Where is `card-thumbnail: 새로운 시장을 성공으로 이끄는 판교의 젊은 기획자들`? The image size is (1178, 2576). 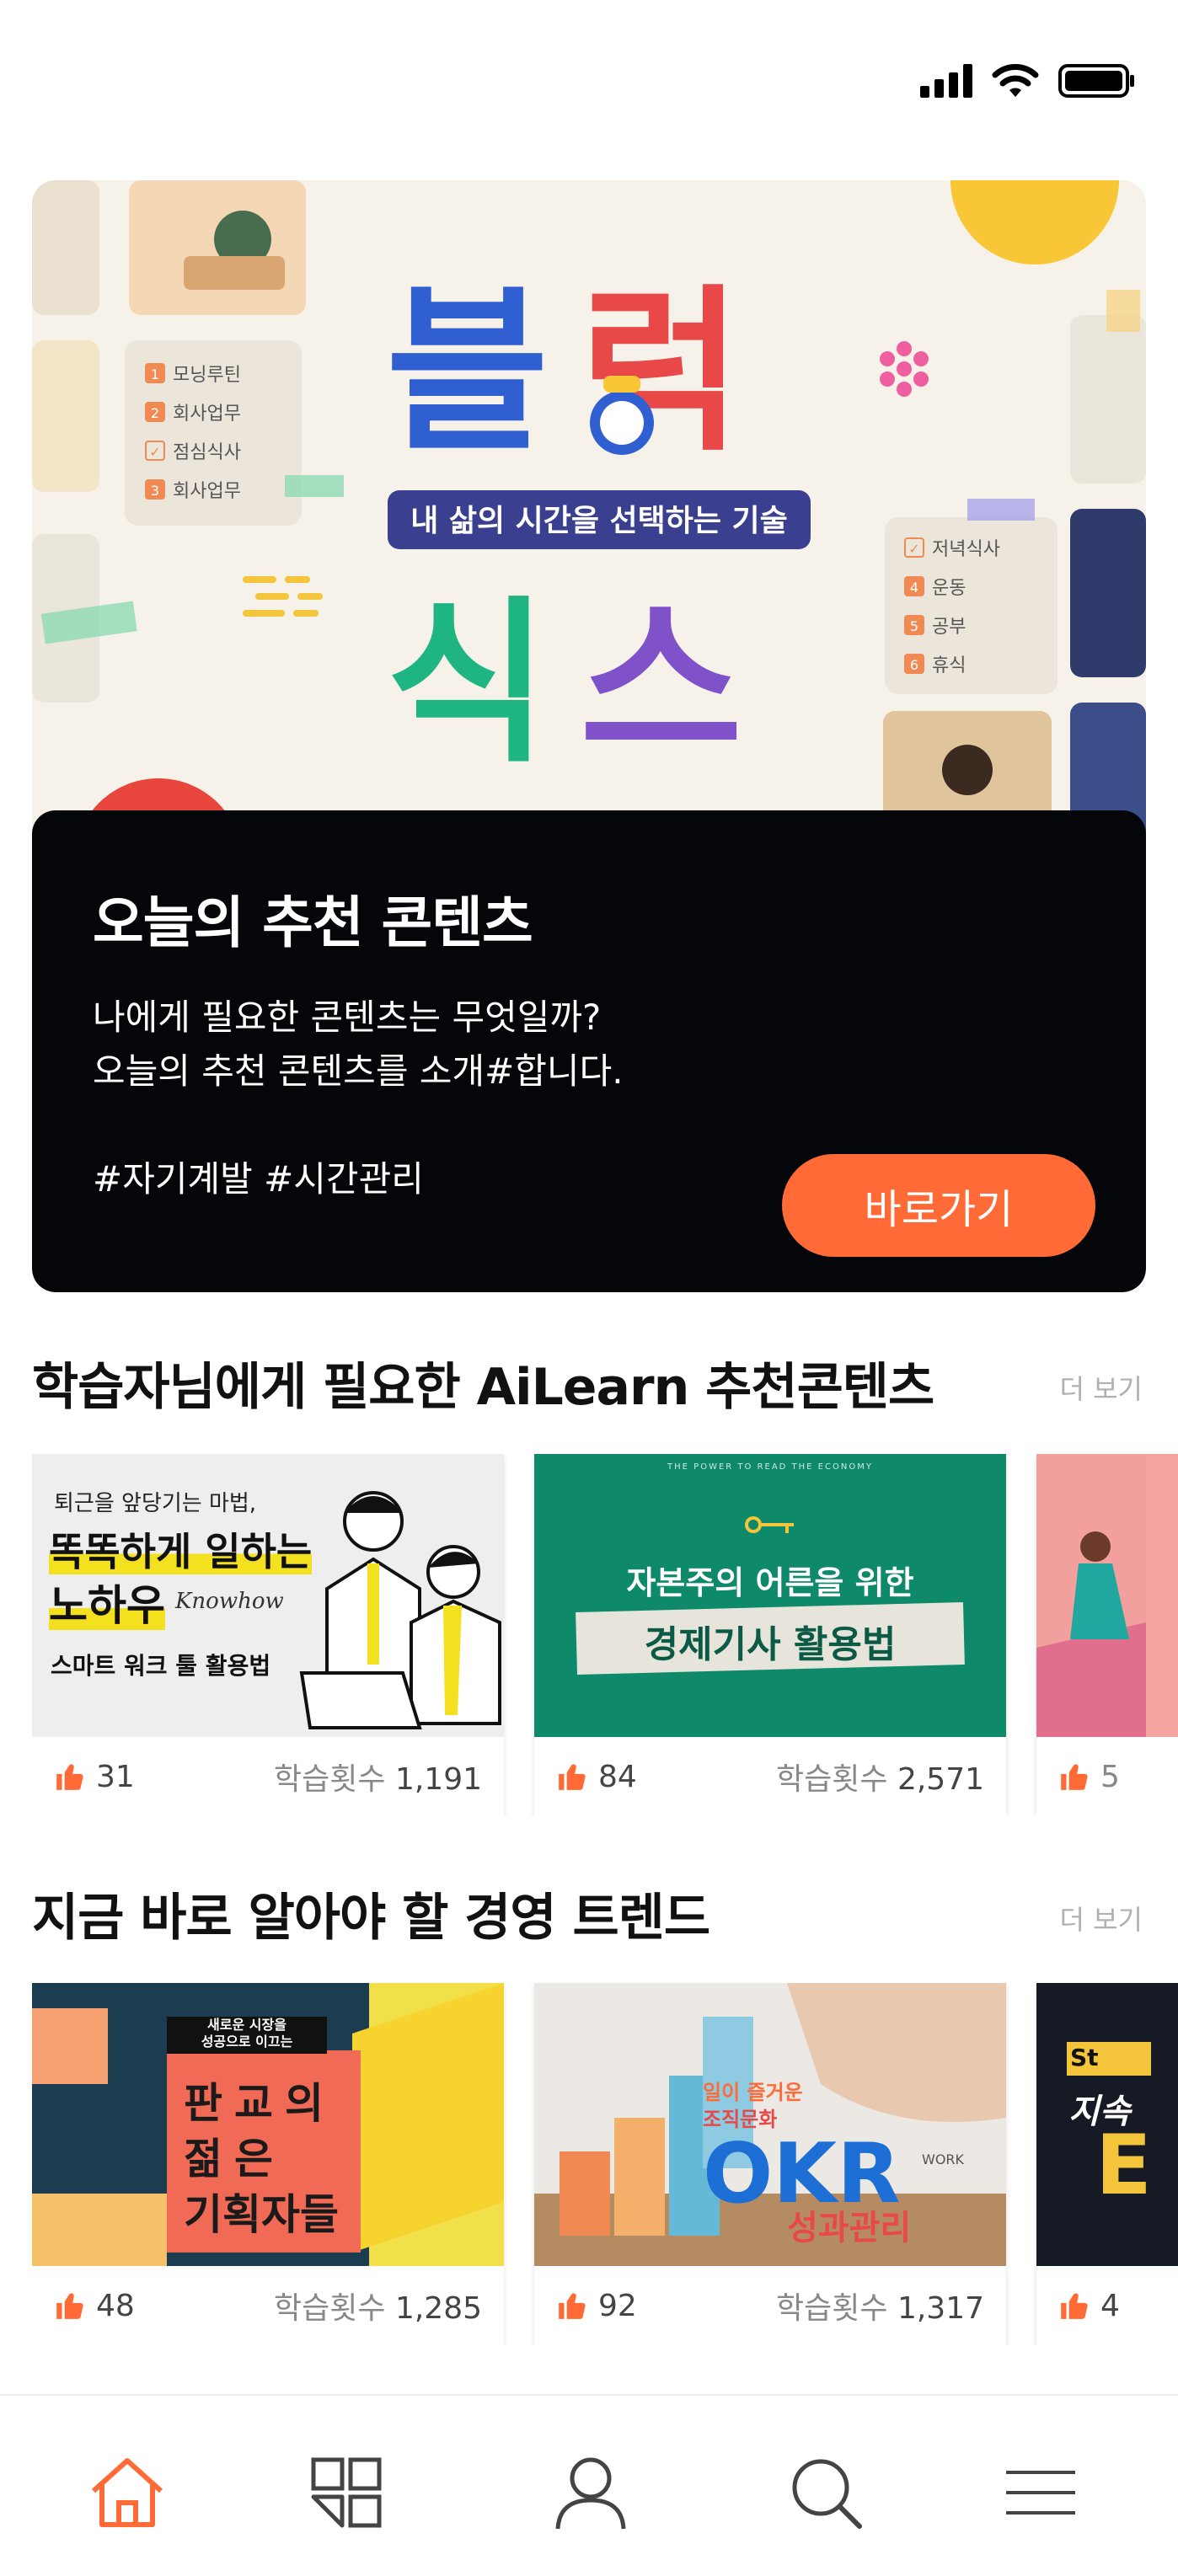 card-thumbnail: 새로운 시장을 성공으로 이끄는 판교의 젊은 기획자들 is located at coordinates (268, 2124).